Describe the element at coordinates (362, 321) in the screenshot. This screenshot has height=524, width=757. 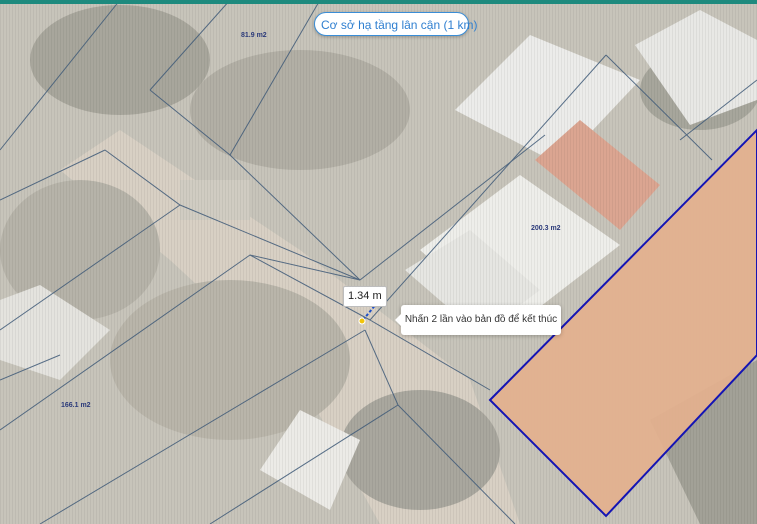
I see `measure-point` at that location.